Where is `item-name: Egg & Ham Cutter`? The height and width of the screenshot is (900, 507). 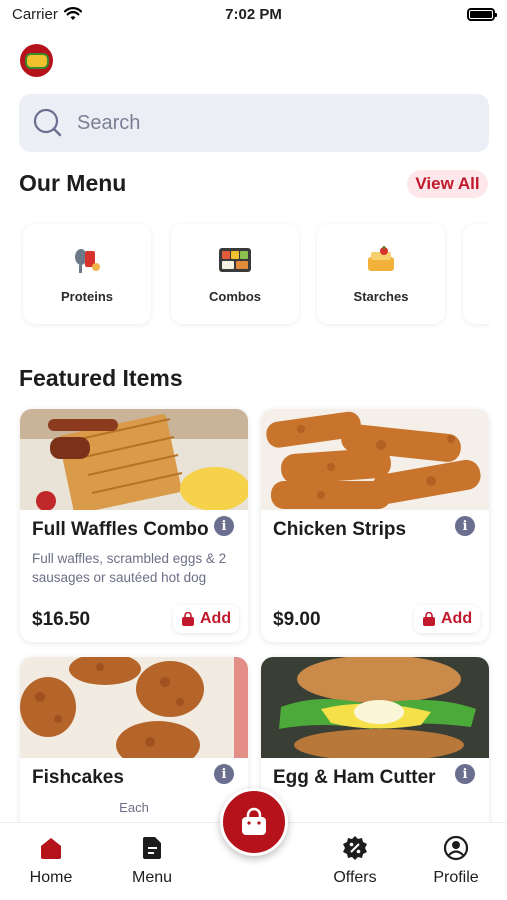 item-name: Egg & Ham Cutter is located at coordinates (354, 777).